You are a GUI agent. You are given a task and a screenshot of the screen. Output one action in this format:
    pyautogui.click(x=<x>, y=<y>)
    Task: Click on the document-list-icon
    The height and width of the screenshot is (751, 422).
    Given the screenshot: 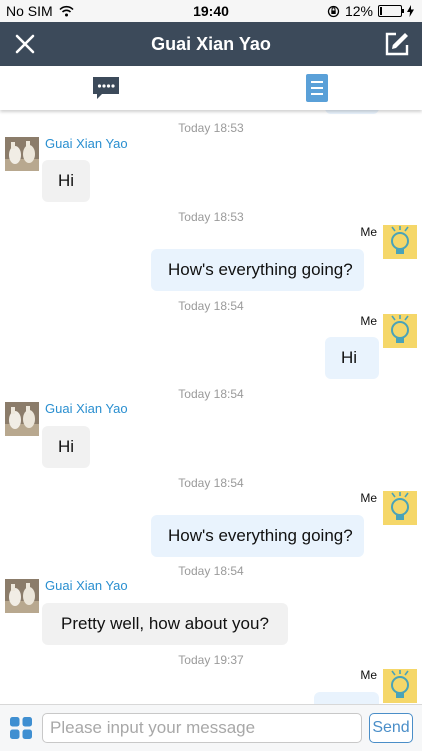 What is the action you would take?
    pyautogui.click(x=316, y=88)
    